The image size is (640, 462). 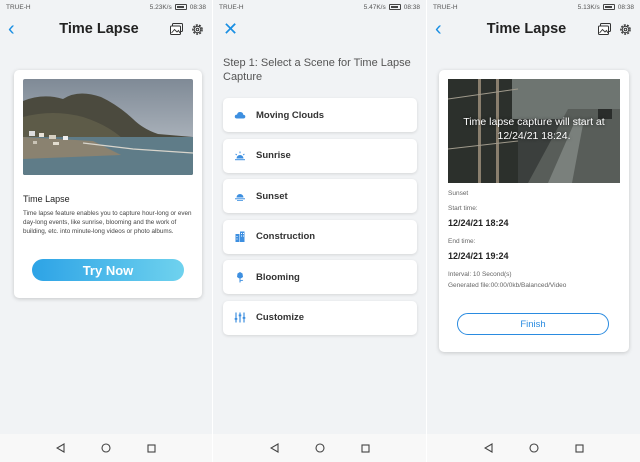 I want to click on scene-option-moving-clouds: Moving Clouds, so click(x=320, y=115).